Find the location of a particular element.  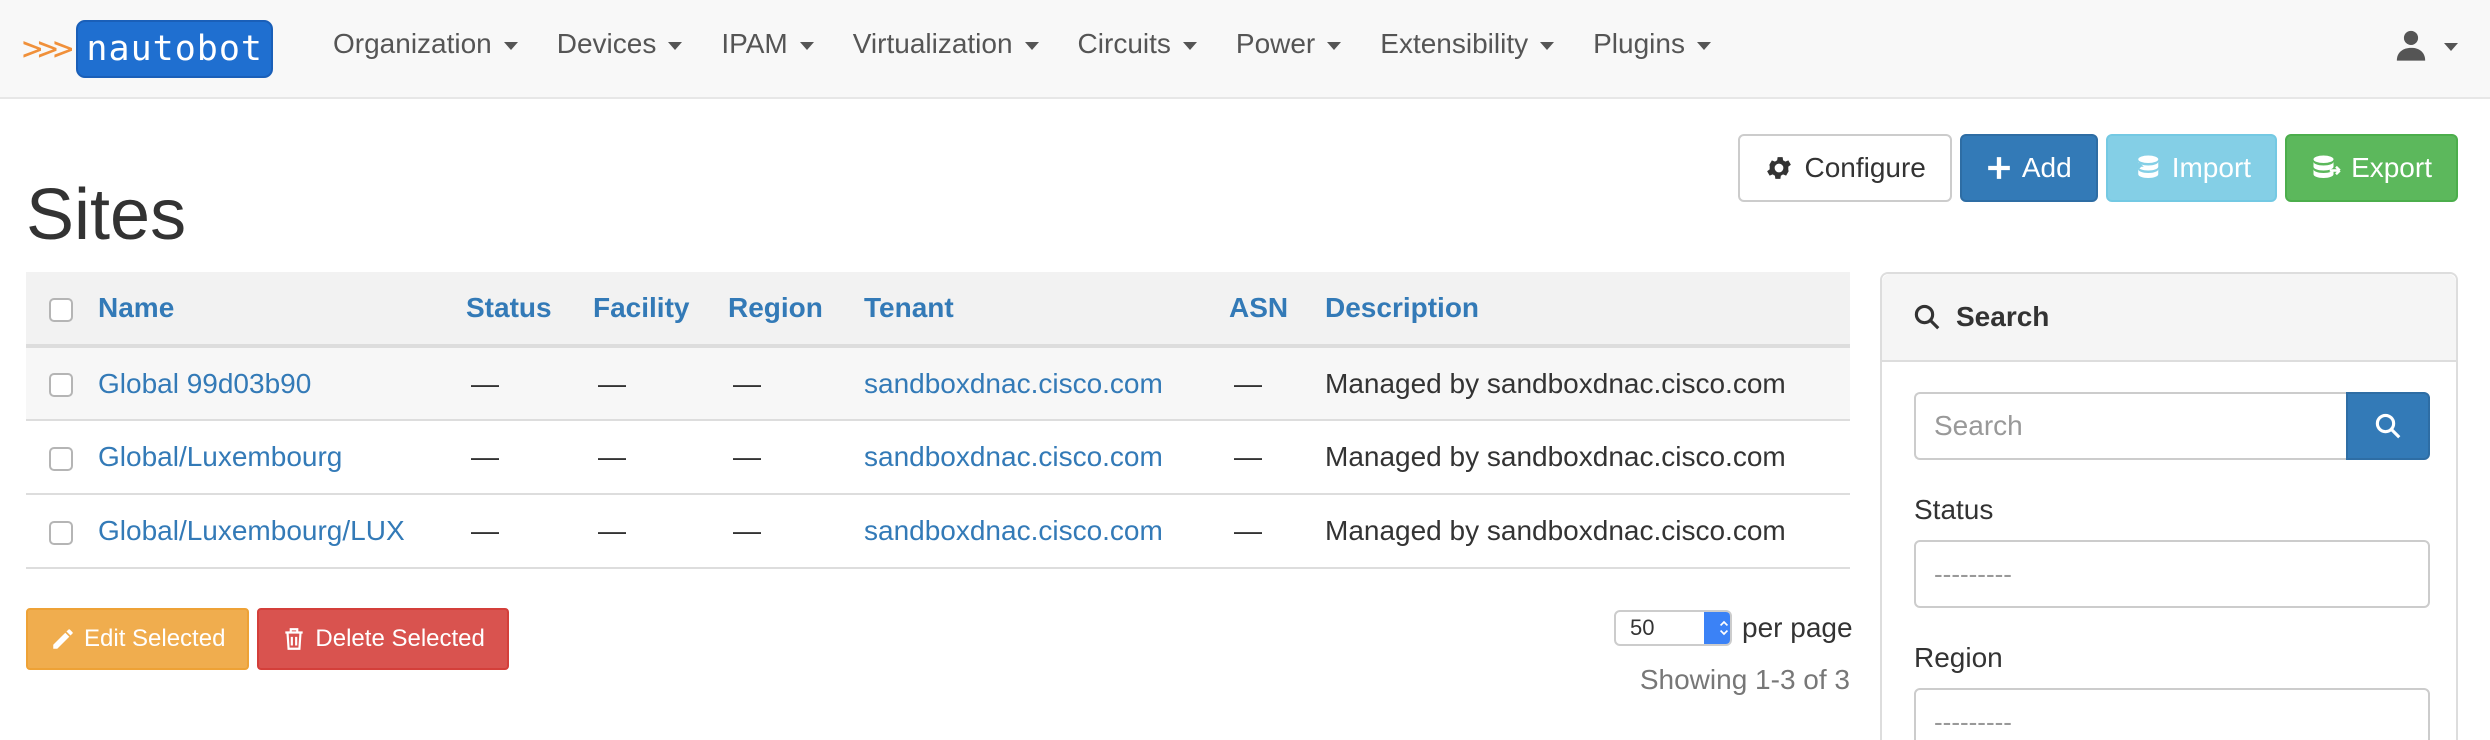

nav-label: Plugins is located at coordinates (1639, 43).